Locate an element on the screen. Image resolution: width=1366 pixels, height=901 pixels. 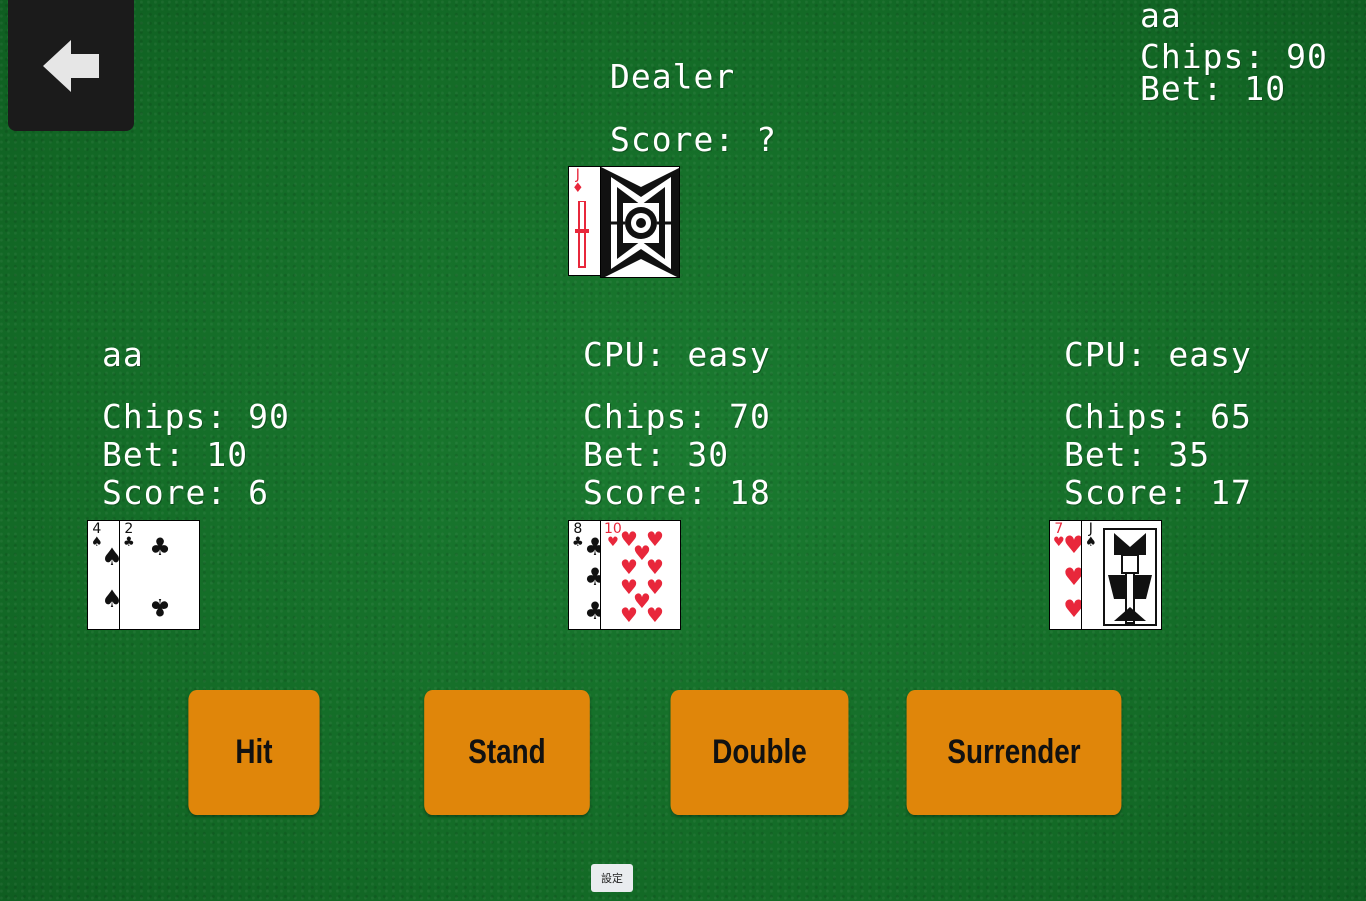
double-button-label: Double is located at coordinates (759, 752).